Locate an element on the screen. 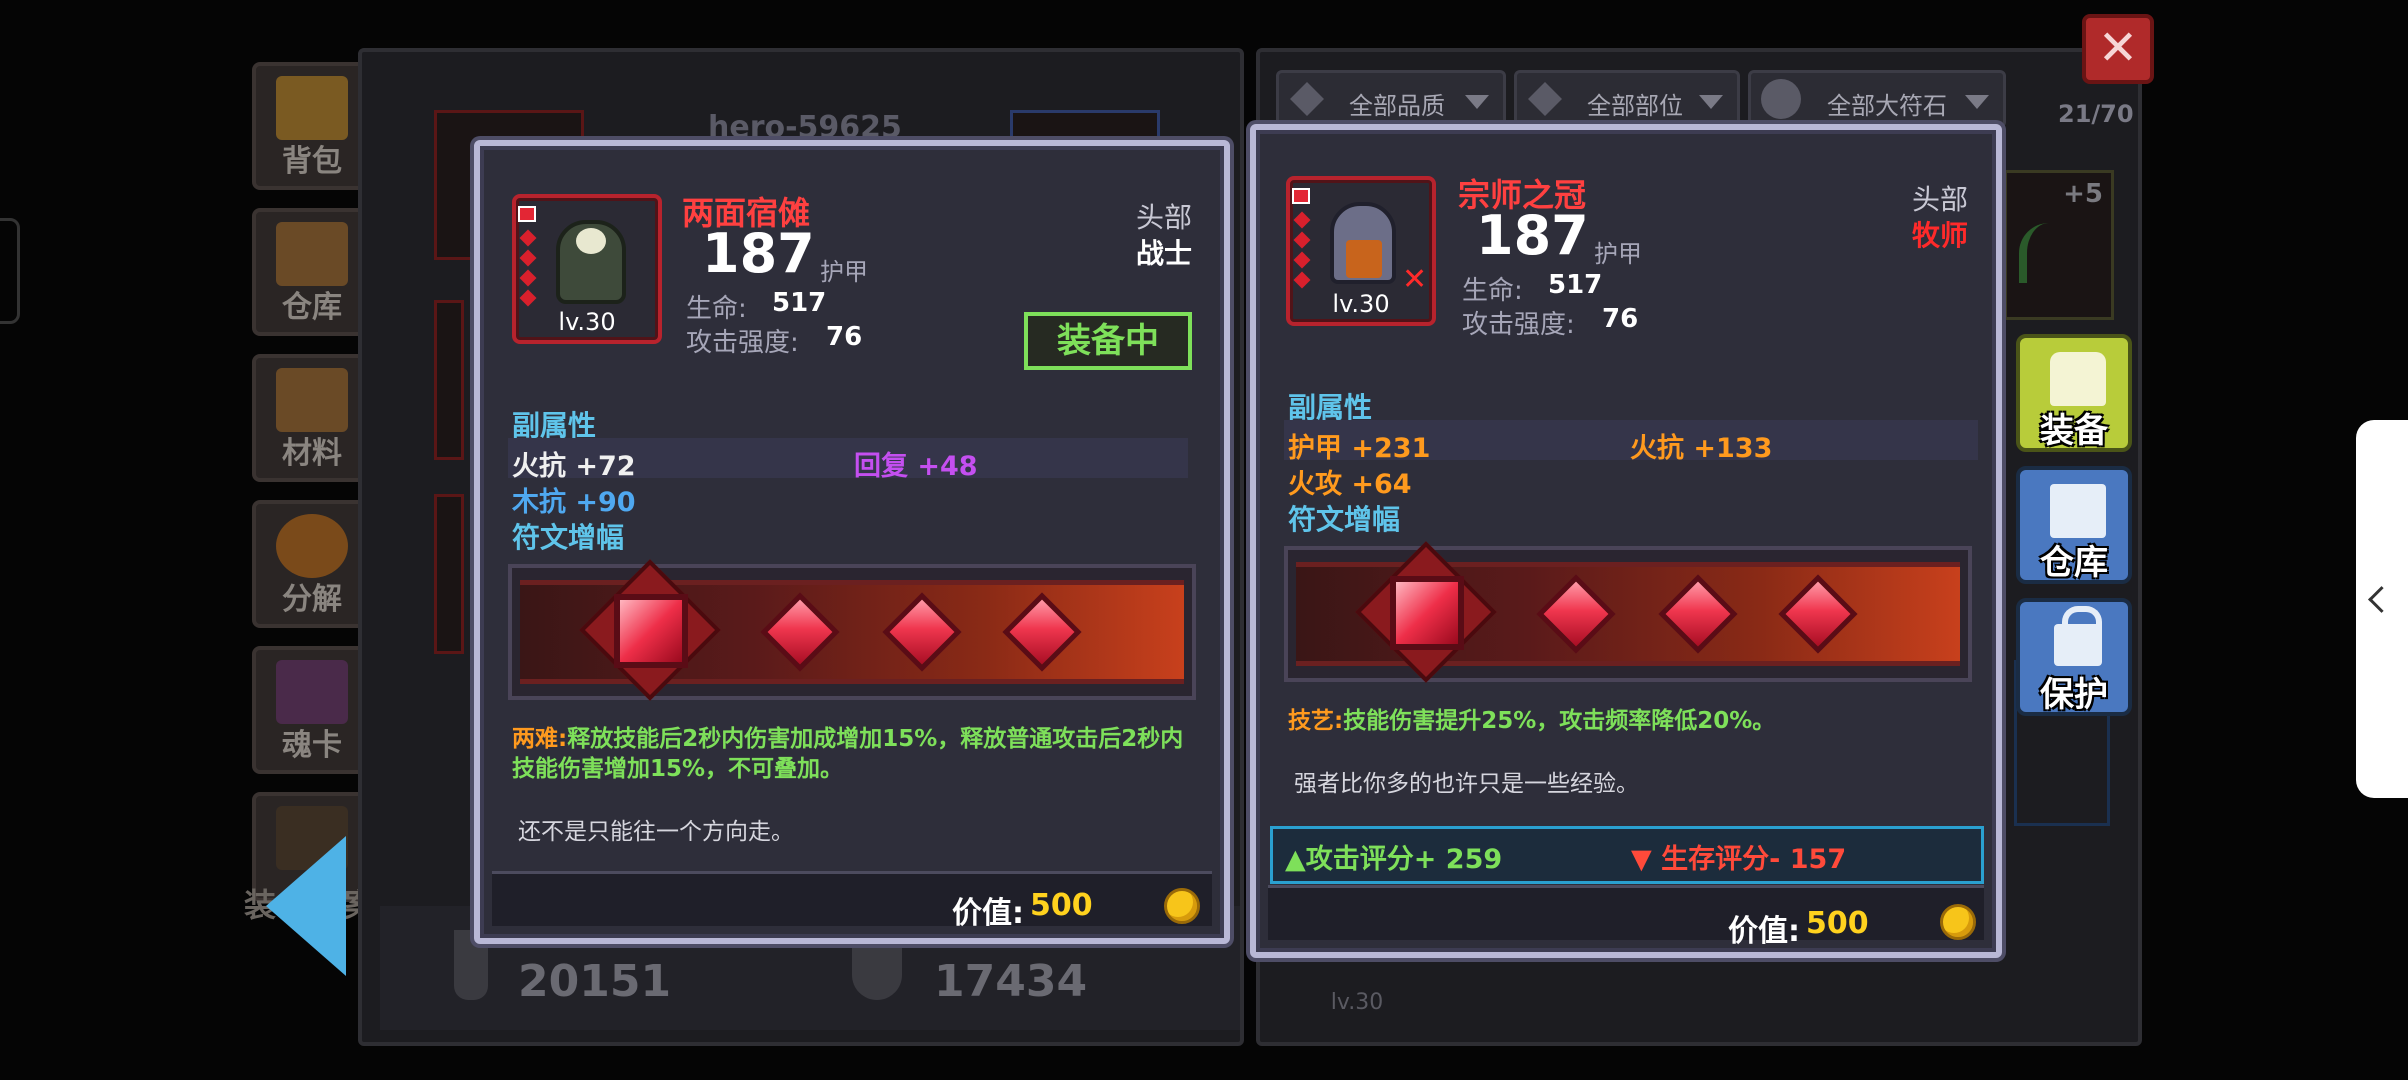  quality-gem-icon is located at coordinates (1307, 99).